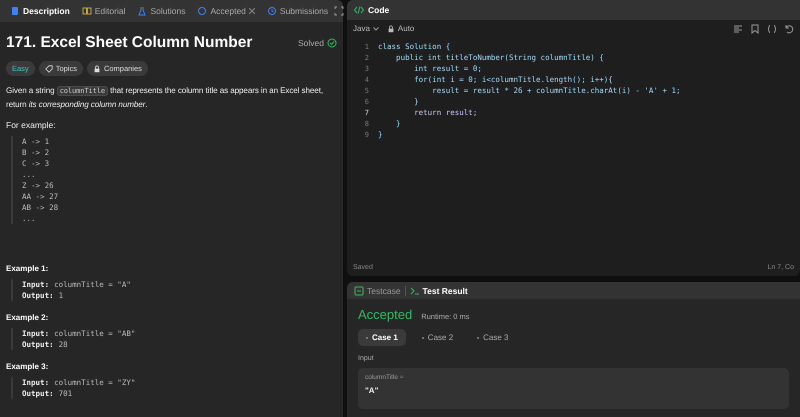 Image resolution: width=800 pixels, height=417 pixels. I want to click on fullscreen-icon, so click(339, 11).